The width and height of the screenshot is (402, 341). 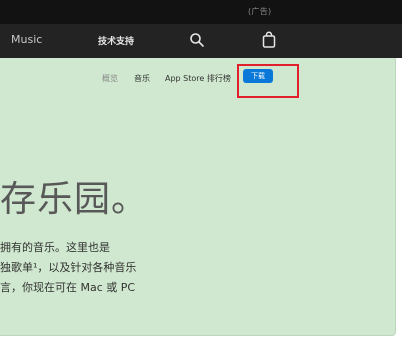 I want to click on global-nav: Music 技术支持, so click(x=201, y=41).